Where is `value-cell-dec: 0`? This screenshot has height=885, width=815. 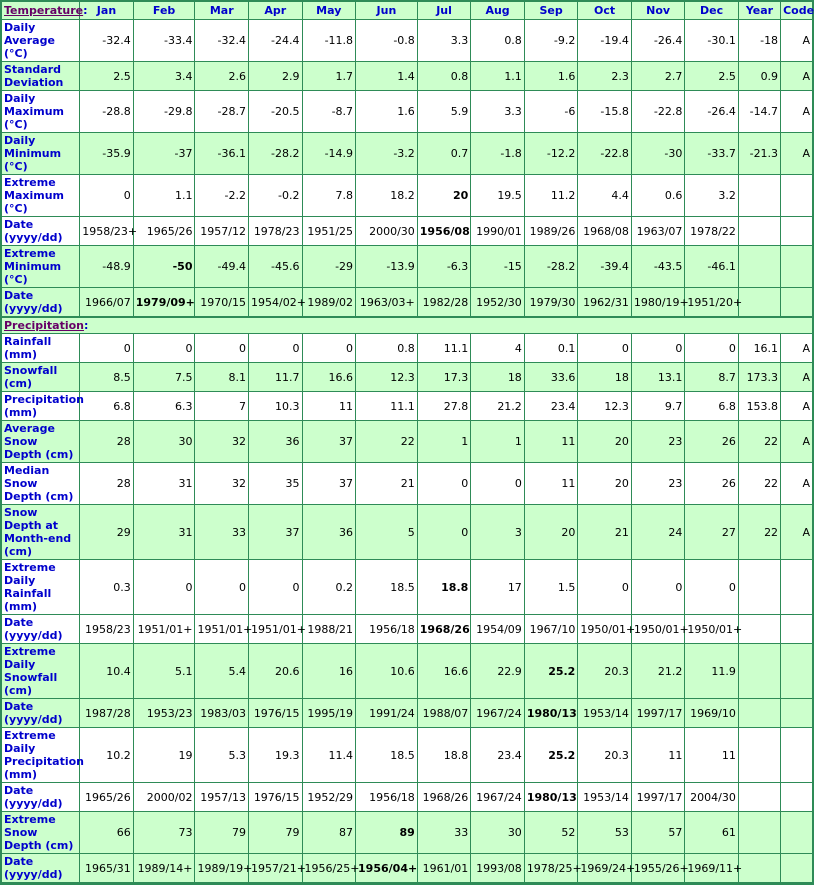
value-cell-dec: 0 is located at coordinates (712, 348).